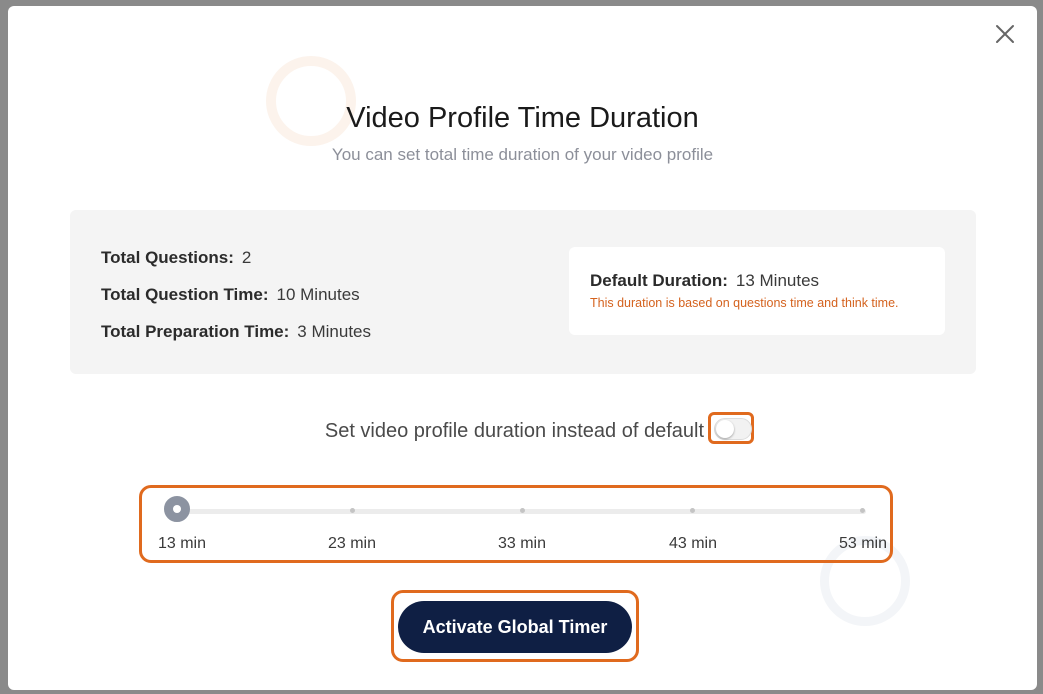 Image resolution: width=1043 pixels, height=694 pixels. Describe the element at coordinates (863, 543) in the screenshot. I see `slider-tick-label: 53 min` at that location.